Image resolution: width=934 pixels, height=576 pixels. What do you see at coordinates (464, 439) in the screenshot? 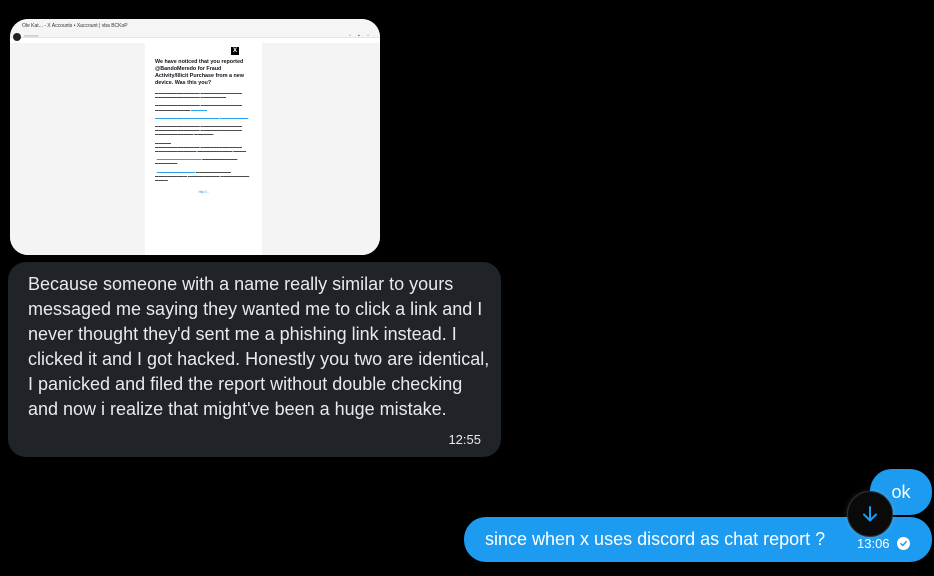
I see `received-message-time: 12:55` at bounding box center [464, 439].